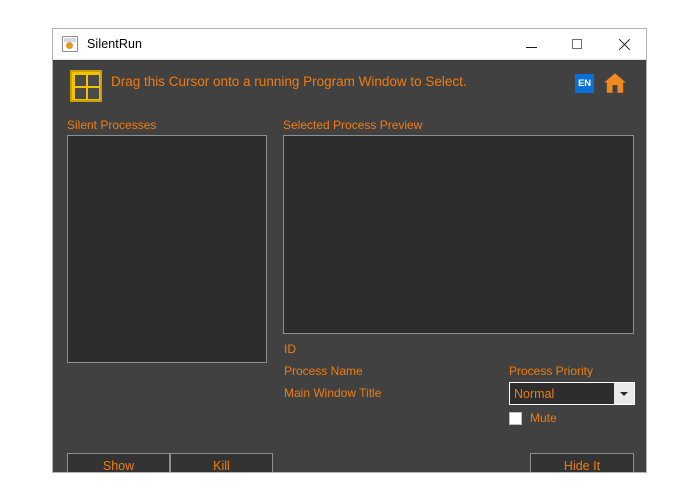  Describe the element at coordinates (572, 393) in the screenshot. I see `process-priority-select: Normal` at that location.